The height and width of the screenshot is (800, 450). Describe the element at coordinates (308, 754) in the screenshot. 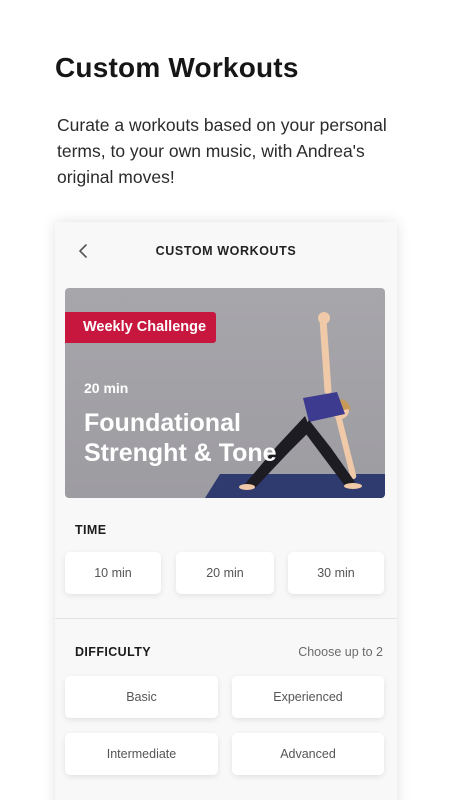

I see `difficulty-option-advanced: Advanced` at that location.